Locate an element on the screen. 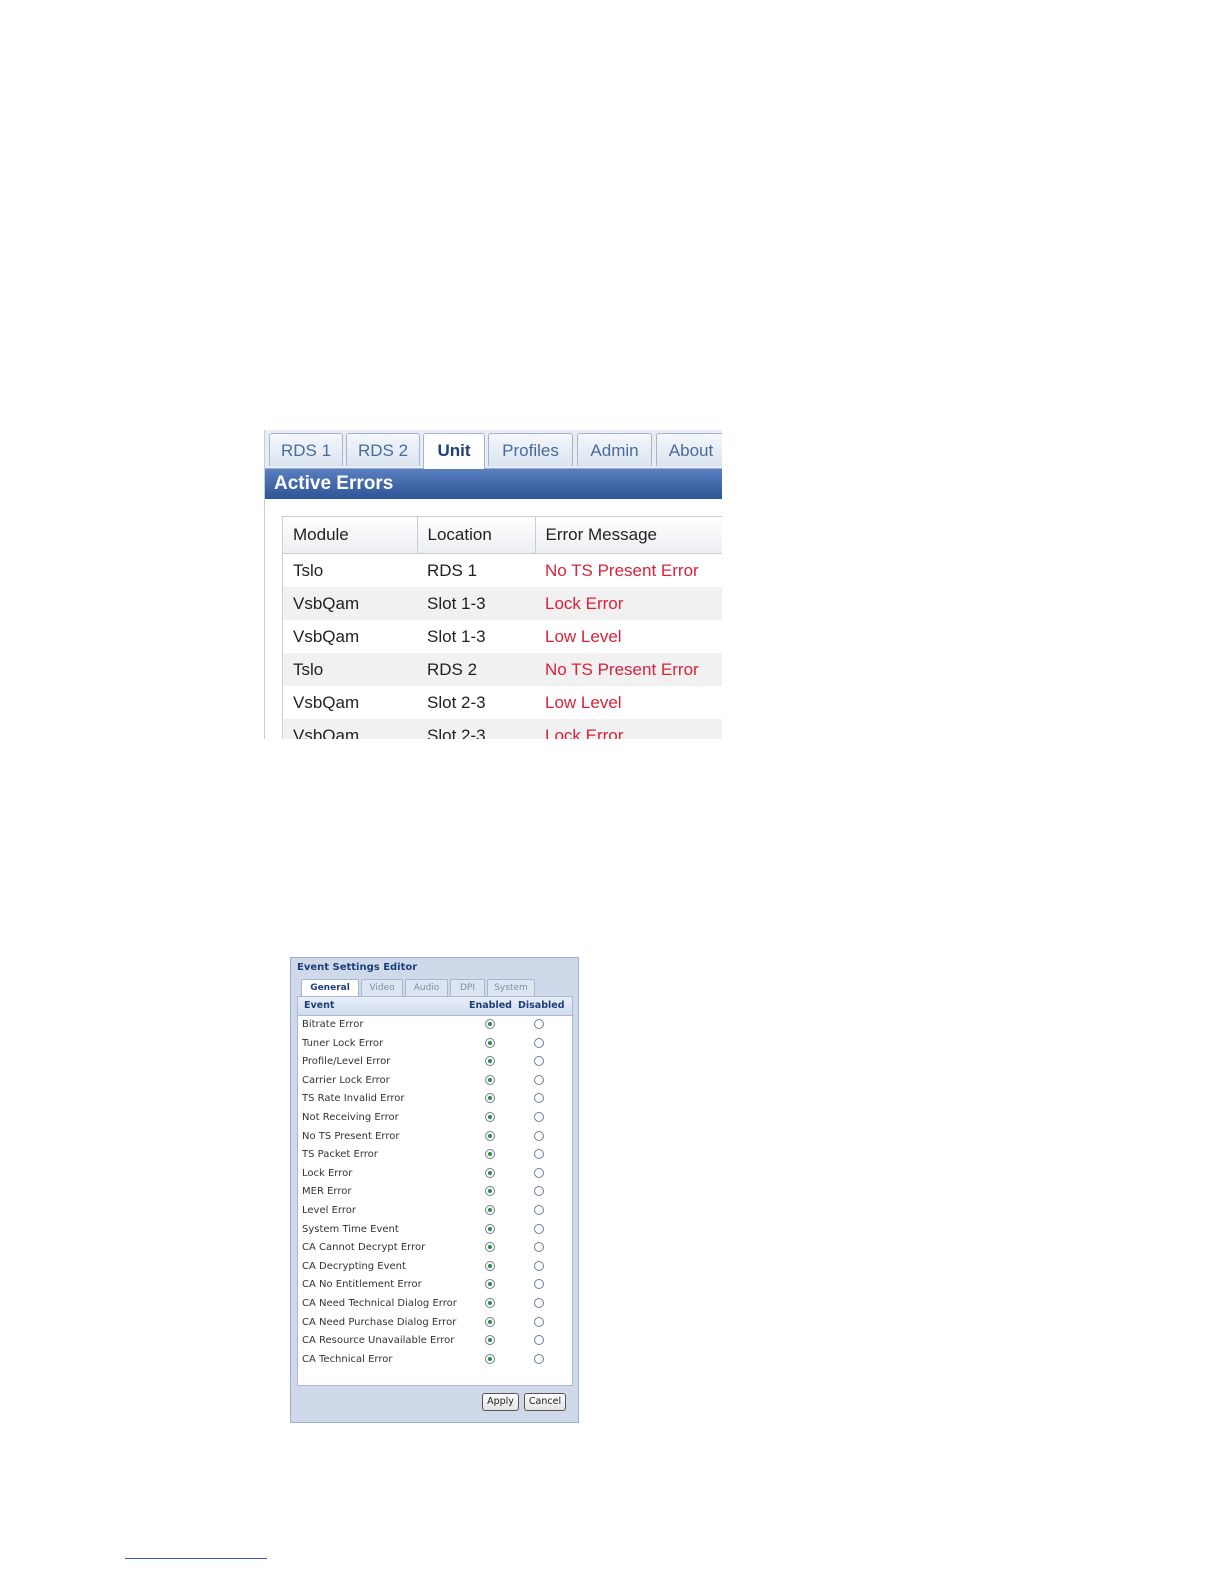 The height and width of the screenshot is (1584, 1224). event-name: TS Rate Invalid Error is located at coordinates (353, 1099).